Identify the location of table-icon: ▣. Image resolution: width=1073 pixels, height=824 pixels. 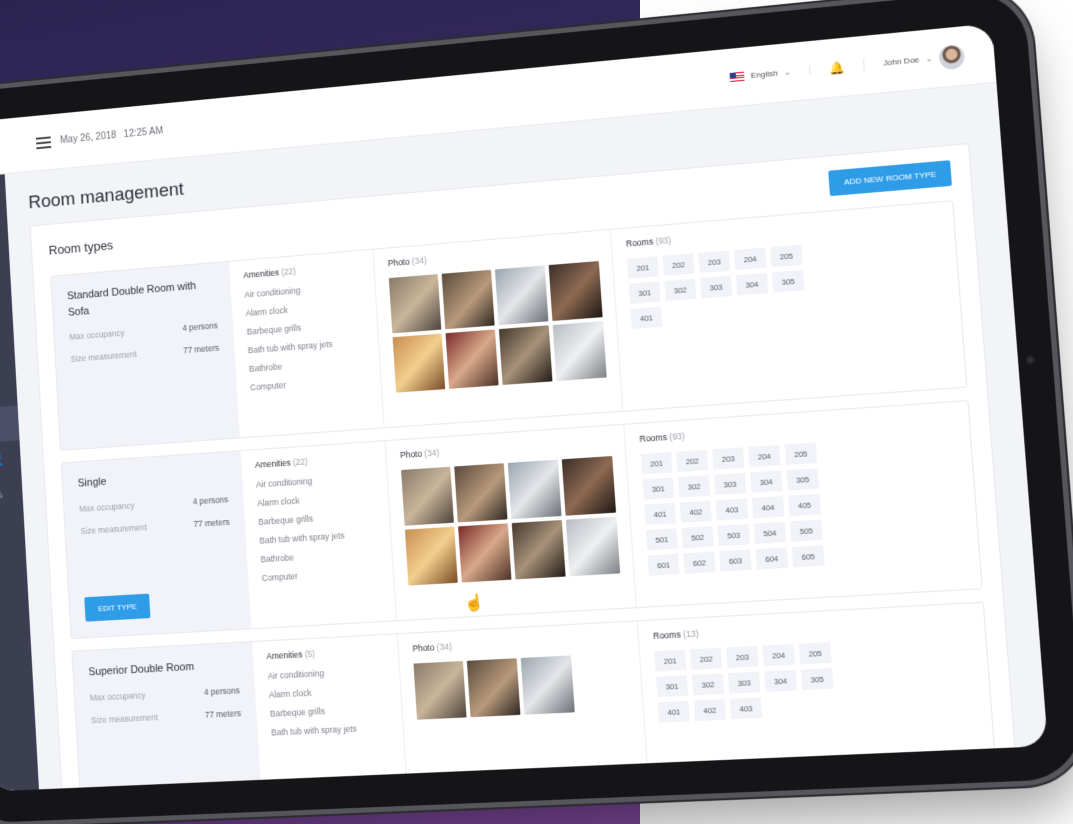
(9, 390).